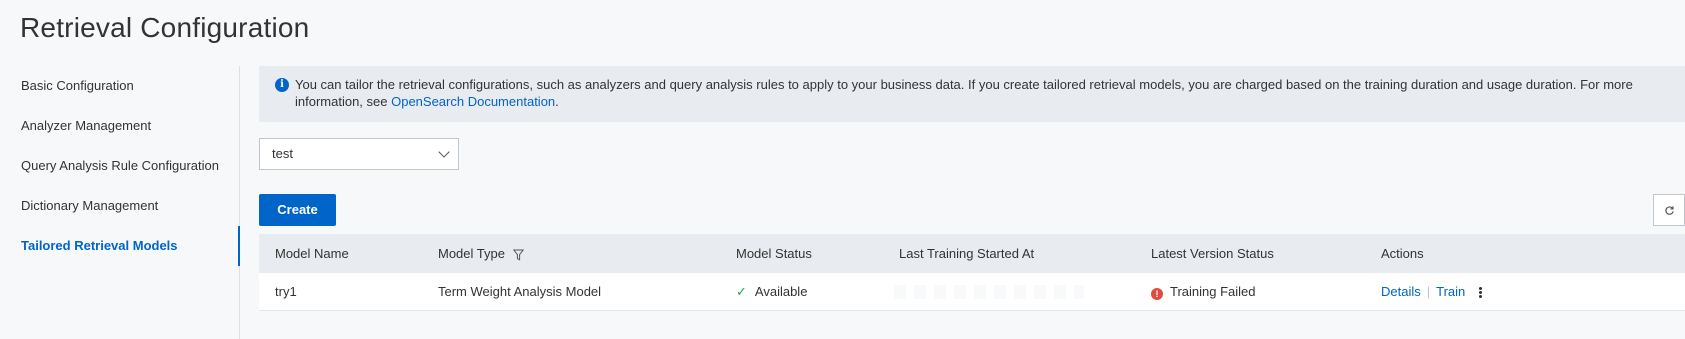 The width and height of the screenshot is (1685, 339). Describe the element at coordinates (967, 253) in the screenshot. I see `header-last-training: Last Training Started At` at that location.